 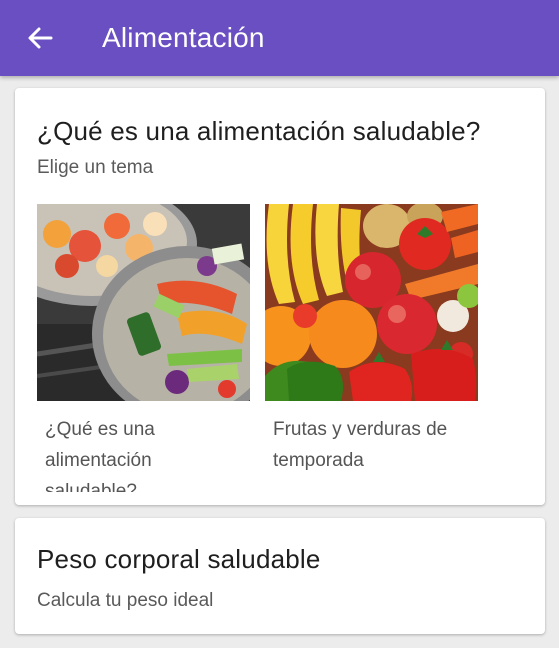 I want to click on arrow-left-icon, so click(x=40, y=38).